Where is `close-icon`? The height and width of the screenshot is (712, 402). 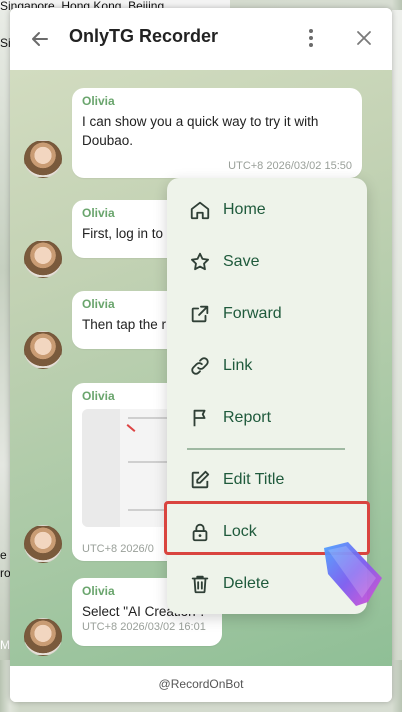 close-icon is located at coordinates (364, 38).